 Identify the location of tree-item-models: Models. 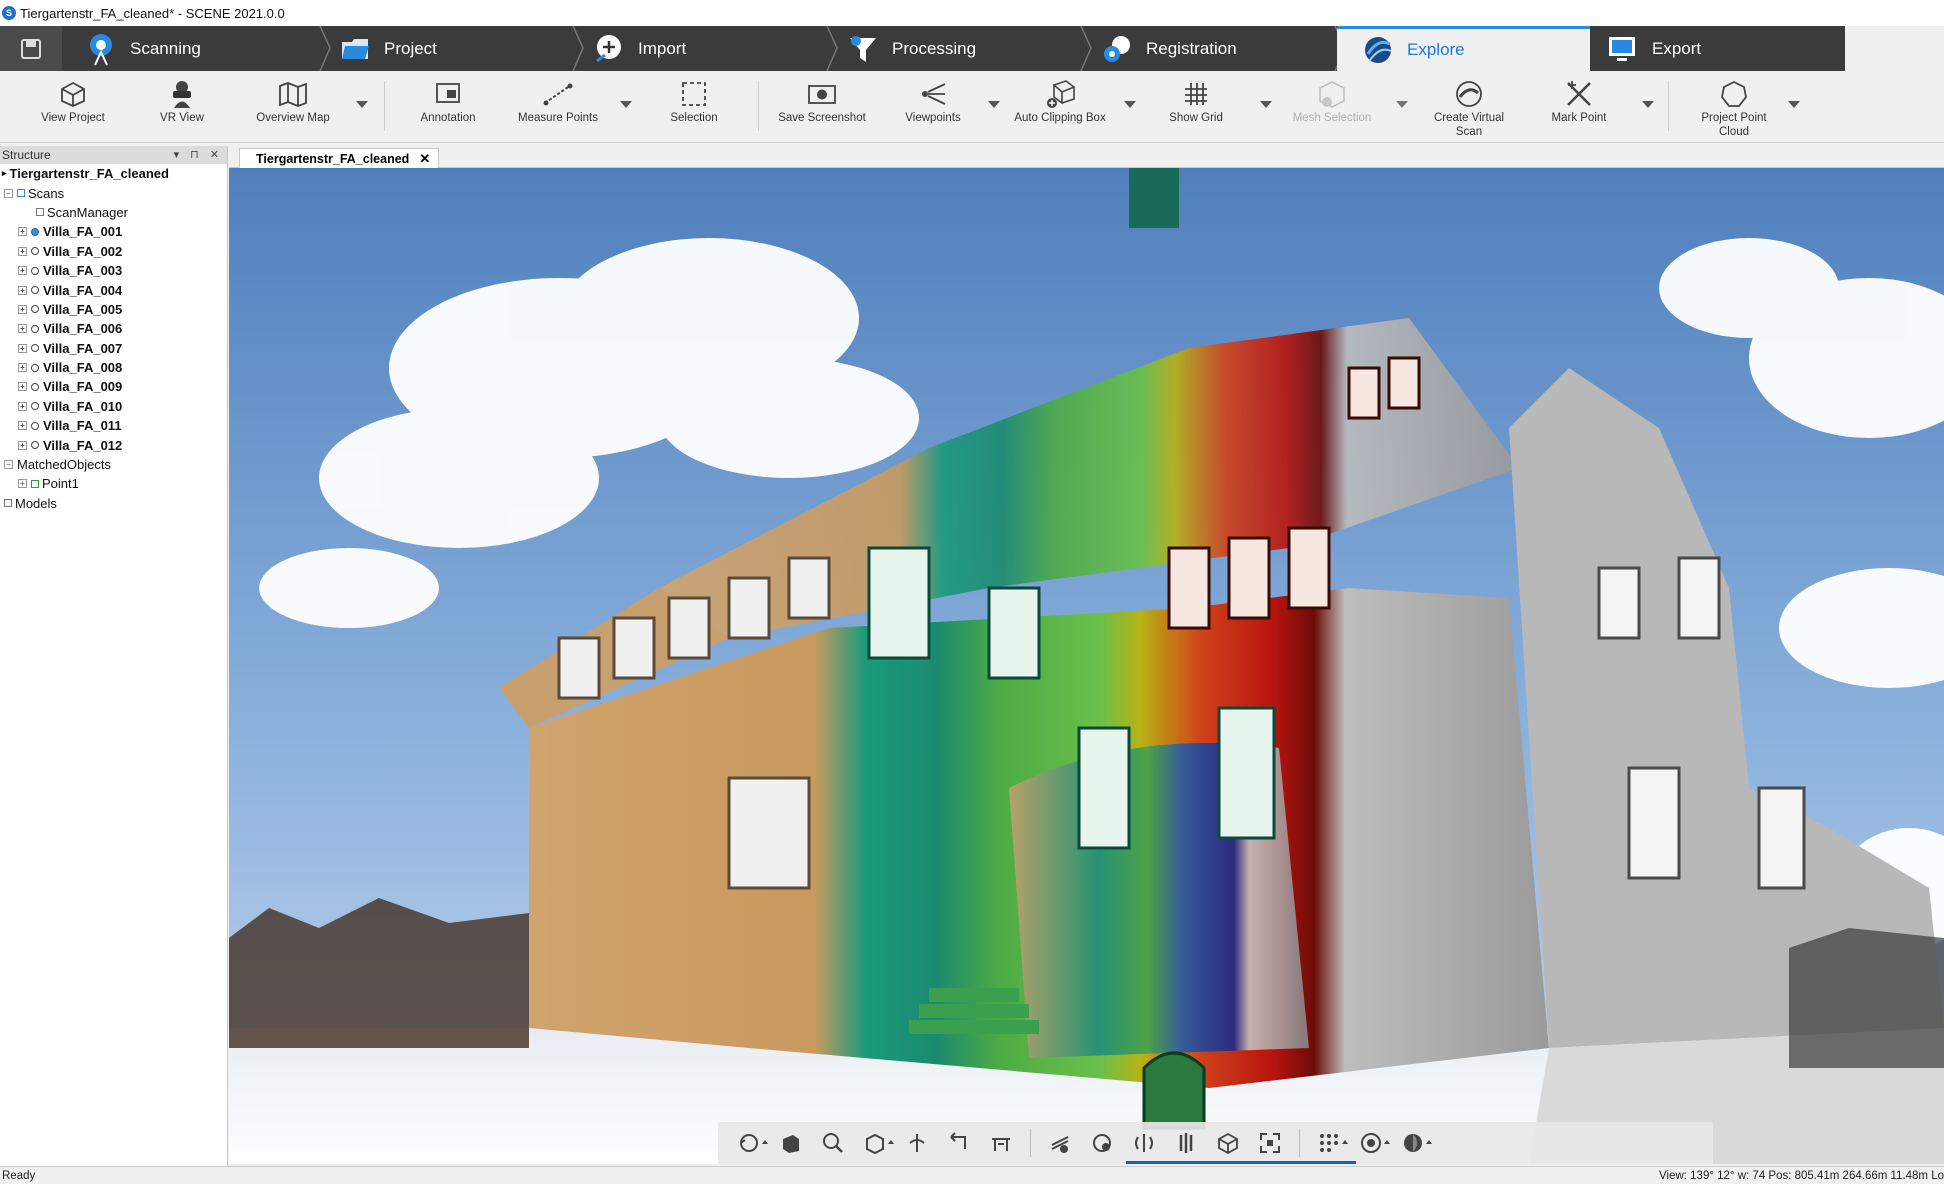
(113, 503).